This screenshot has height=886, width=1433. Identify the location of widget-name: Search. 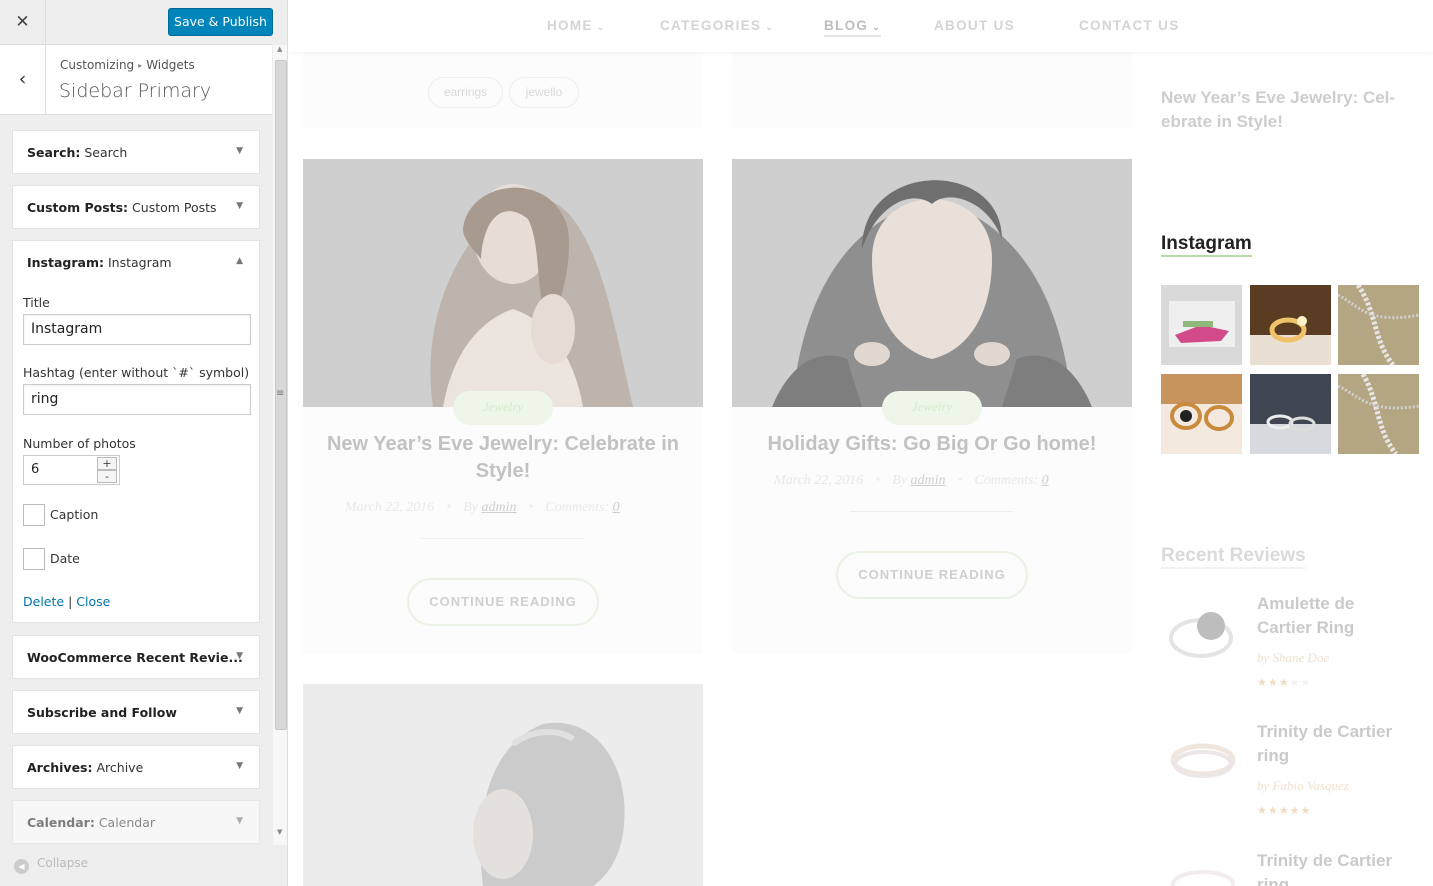
(106, 152).